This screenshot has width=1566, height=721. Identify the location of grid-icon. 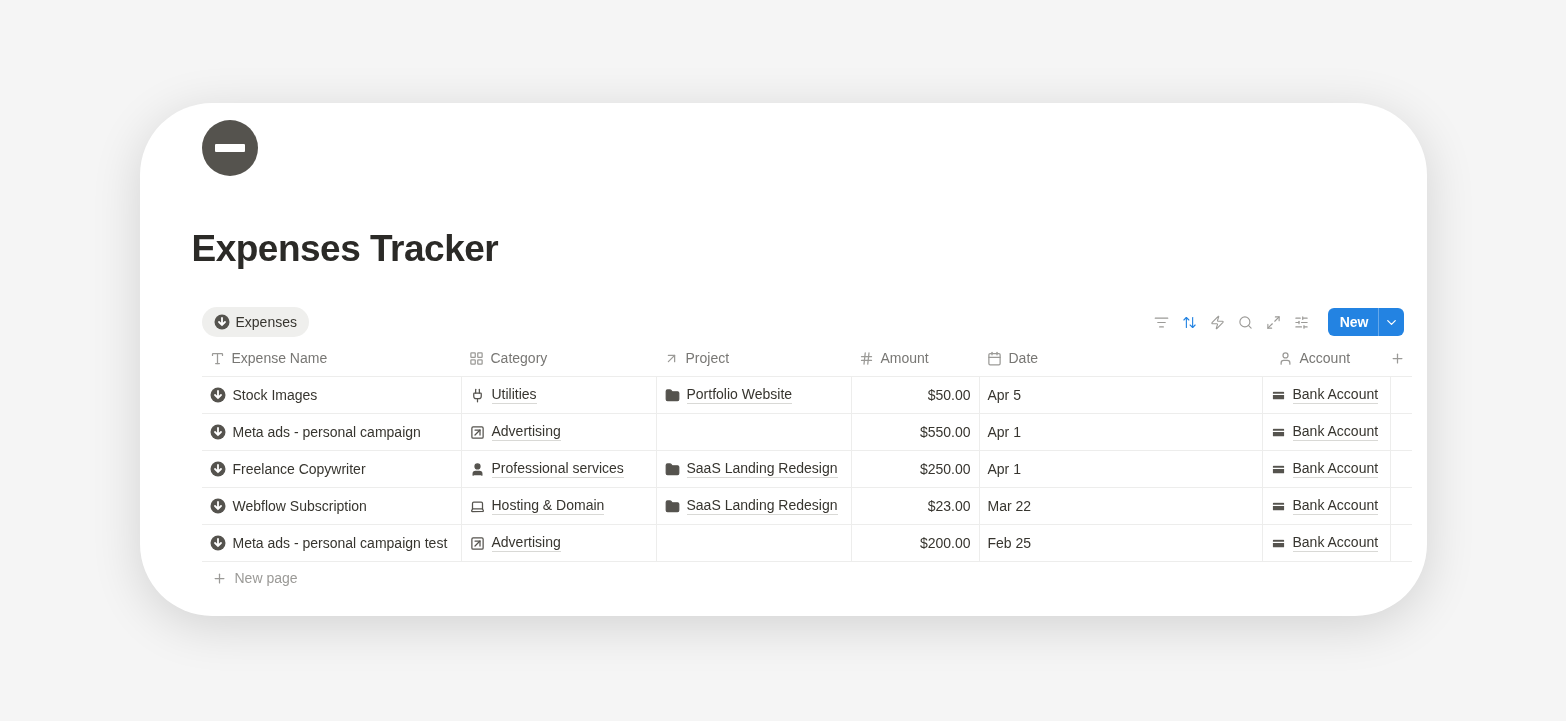
(476, 358).